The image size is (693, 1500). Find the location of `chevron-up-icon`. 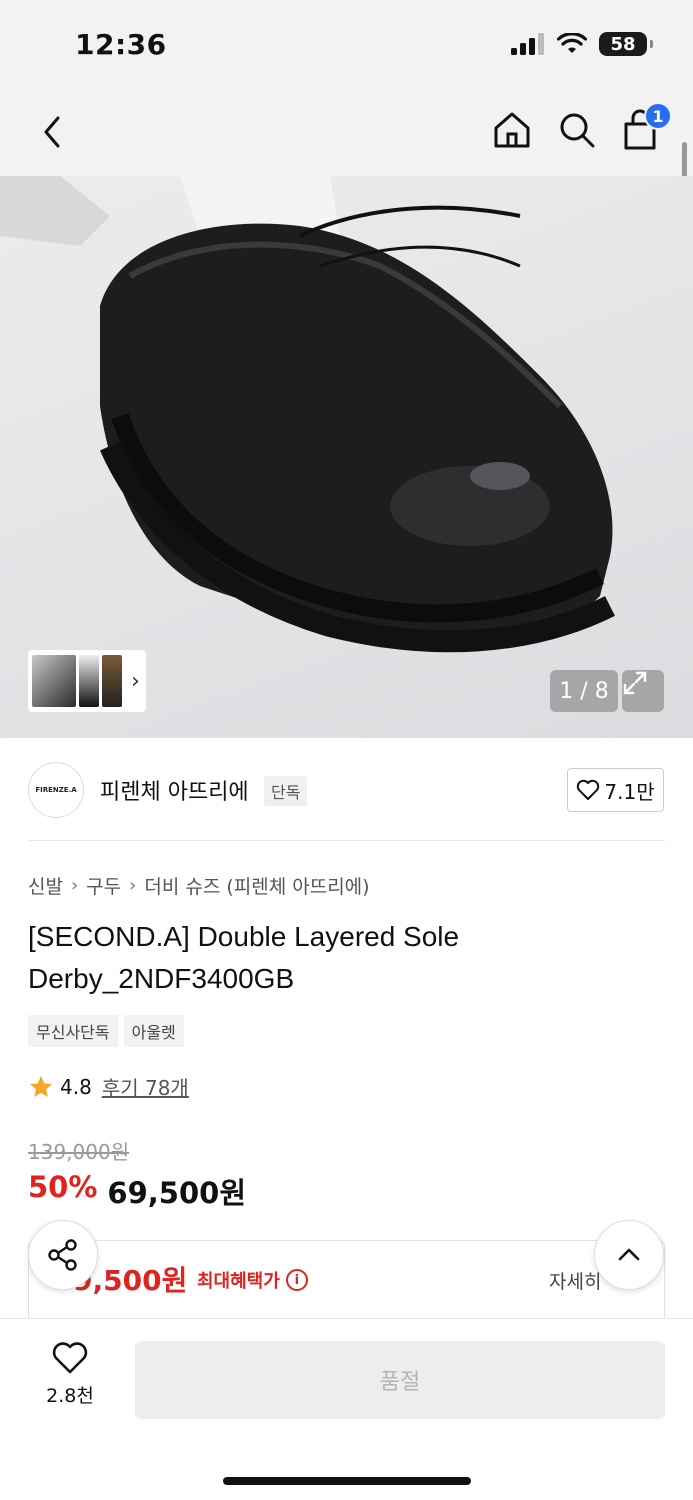

chevron-up-icon is located at coordinates (629, 1254).